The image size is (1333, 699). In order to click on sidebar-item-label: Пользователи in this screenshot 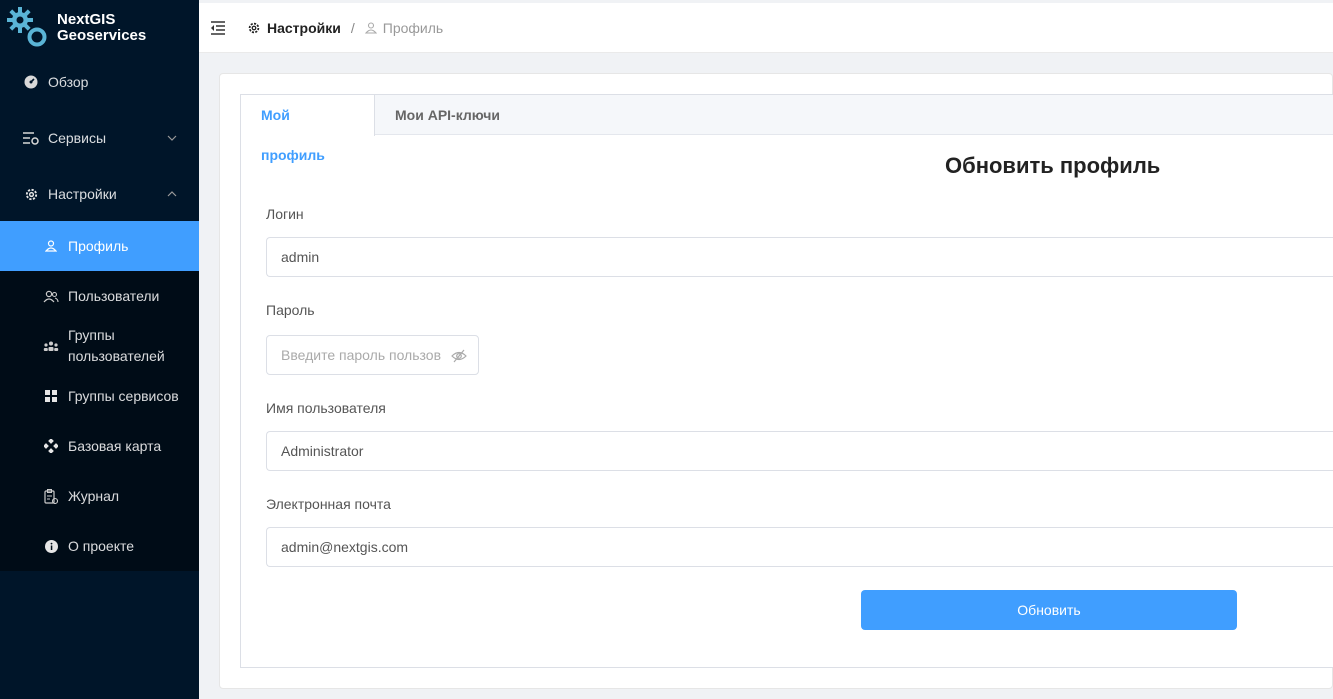, I will do `click(114, 295)`.